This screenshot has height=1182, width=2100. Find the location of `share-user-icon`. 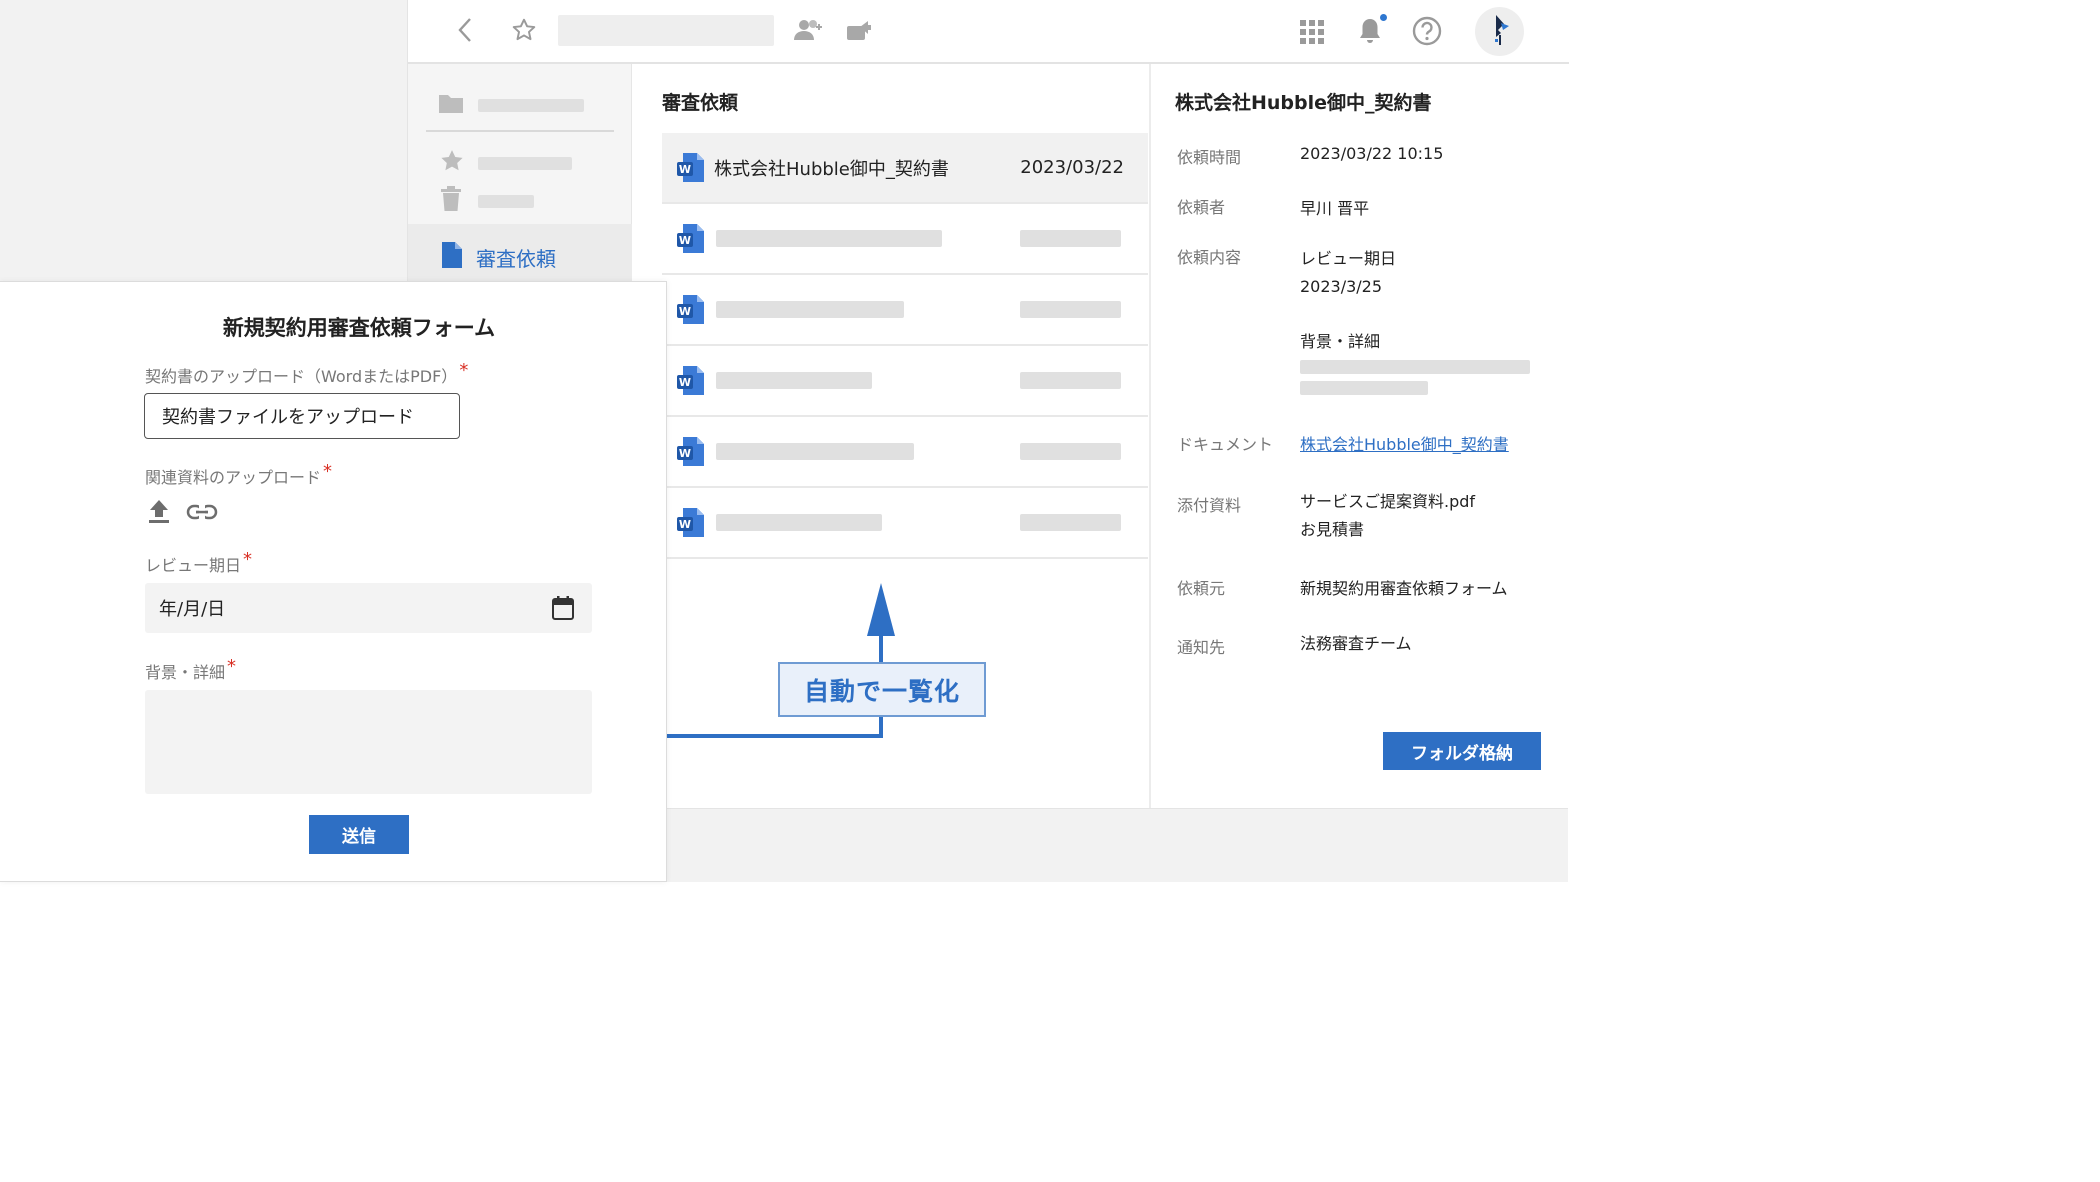

share-user-icon is located at coordinates (809, 30).